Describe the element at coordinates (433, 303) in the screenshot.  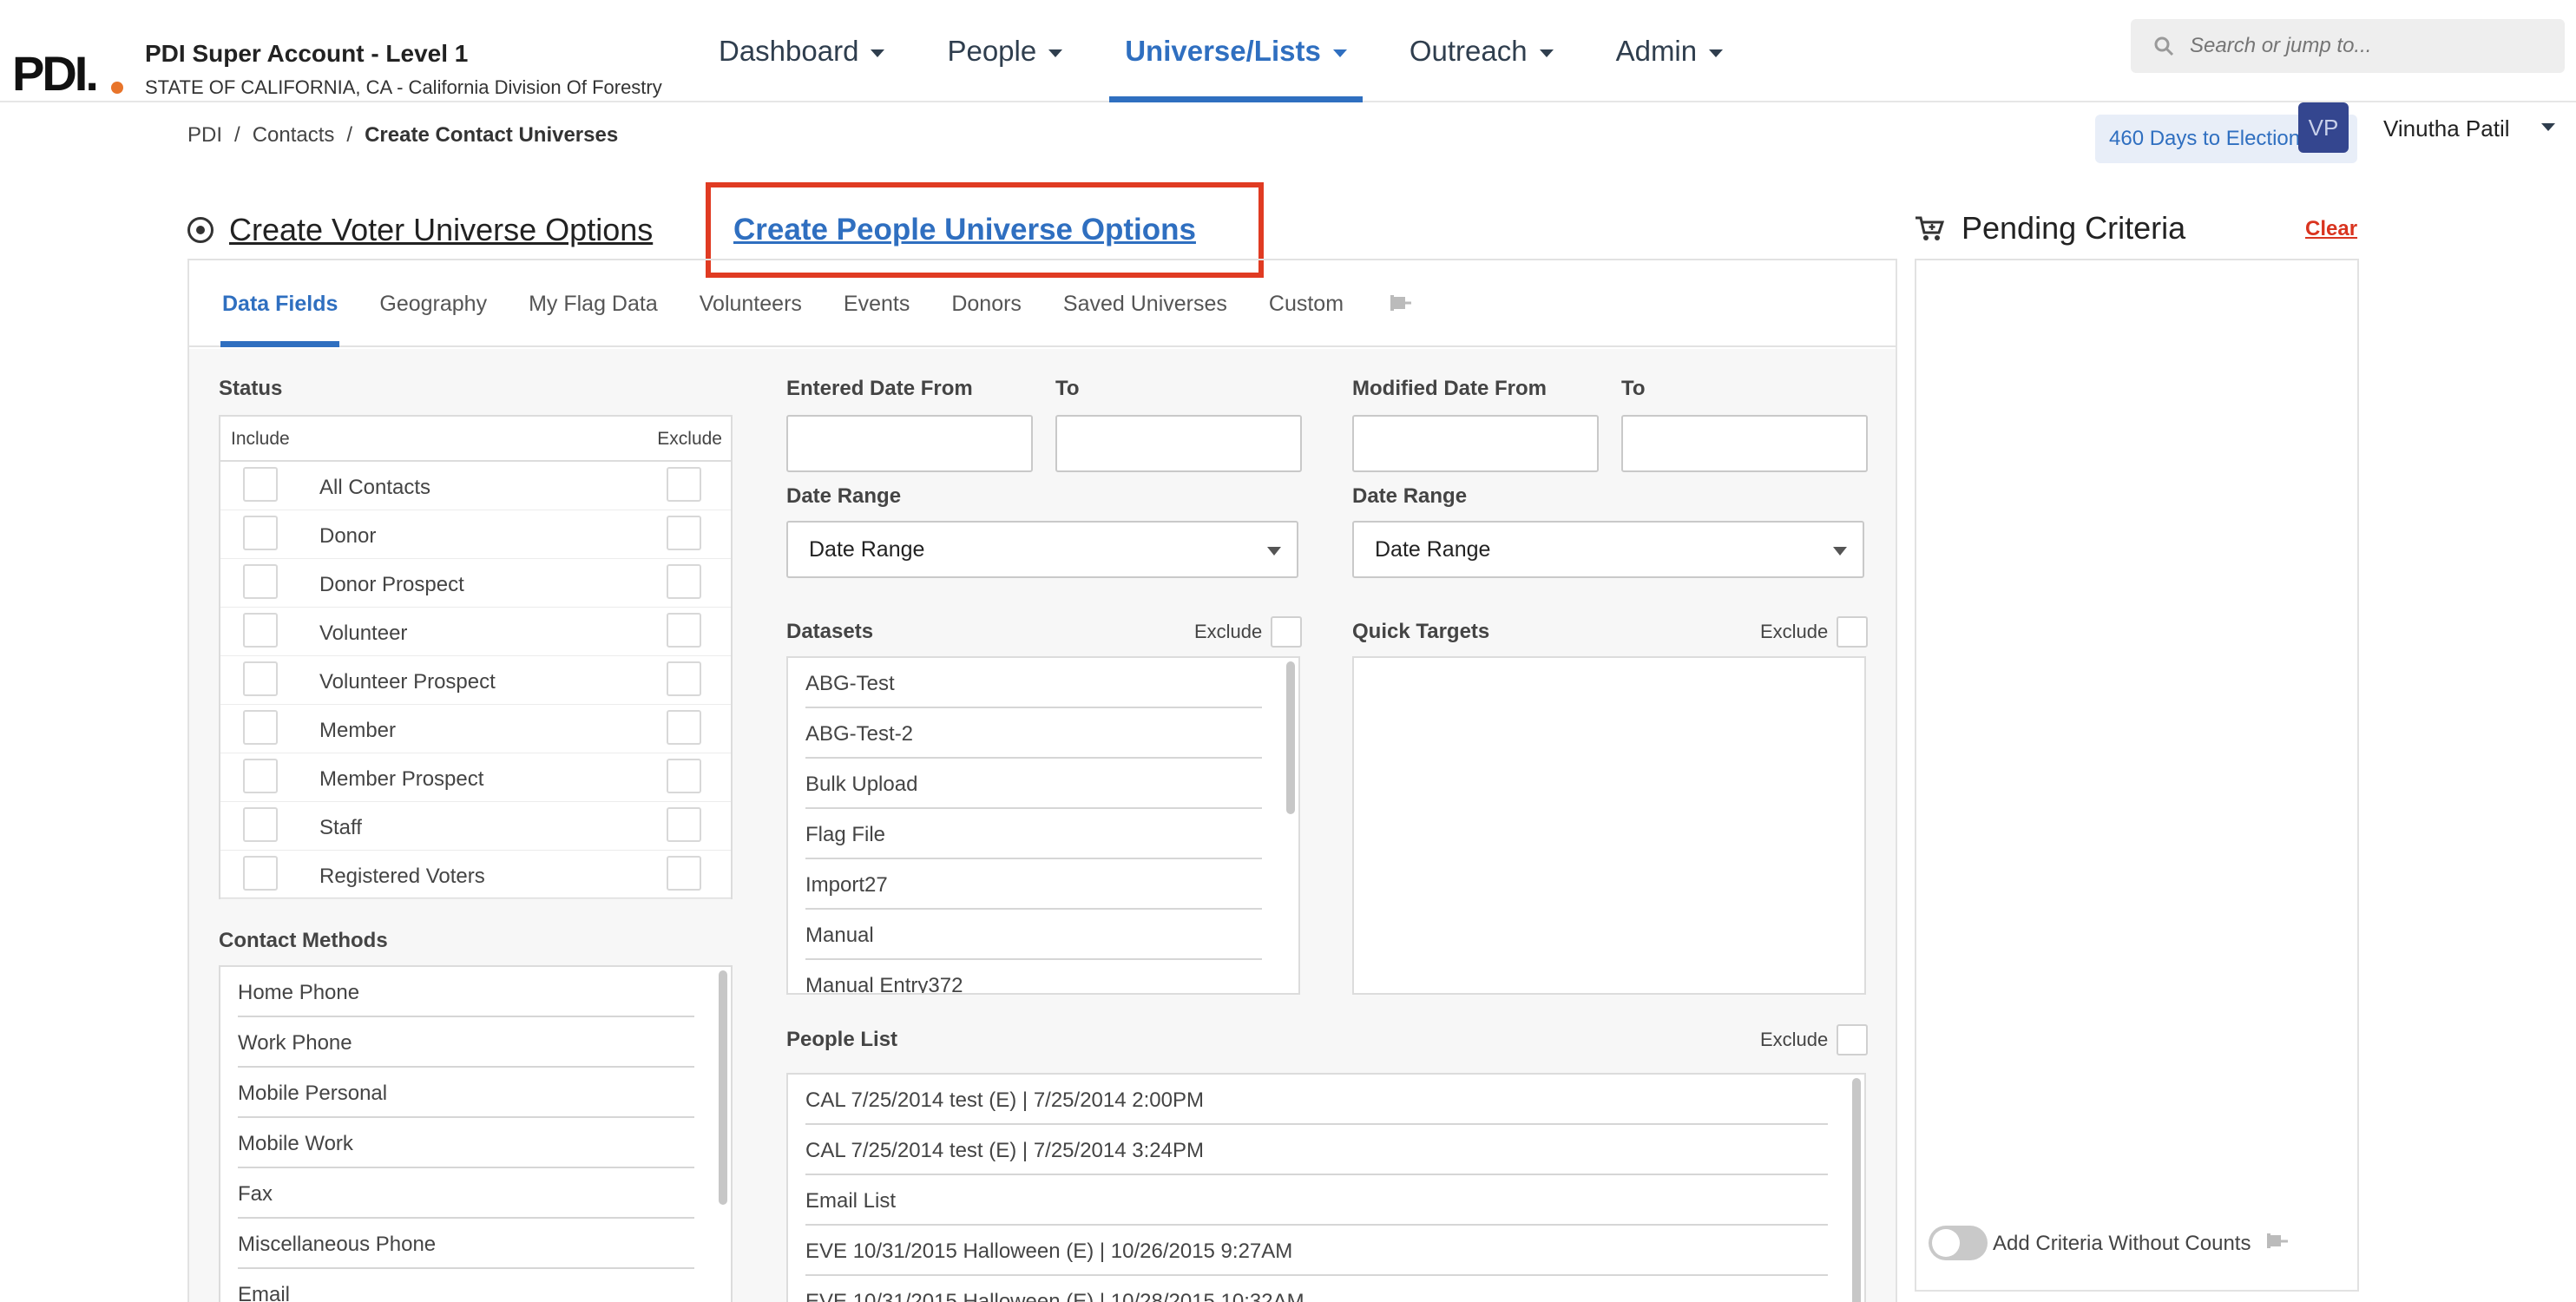
I see `tab-geography: Geography` at that location.